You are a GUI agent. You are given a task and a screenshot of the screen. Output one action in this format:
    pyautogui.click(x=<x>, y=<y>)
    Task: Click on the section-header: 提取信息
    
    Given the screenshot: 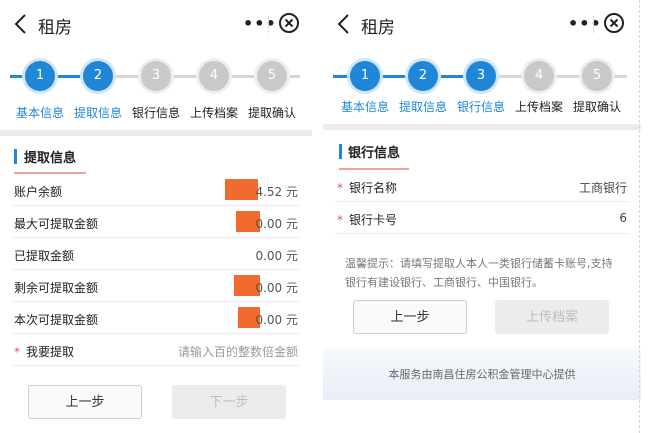 What is the action you would take?
    pyautogui.click(x=156, y=155)
    